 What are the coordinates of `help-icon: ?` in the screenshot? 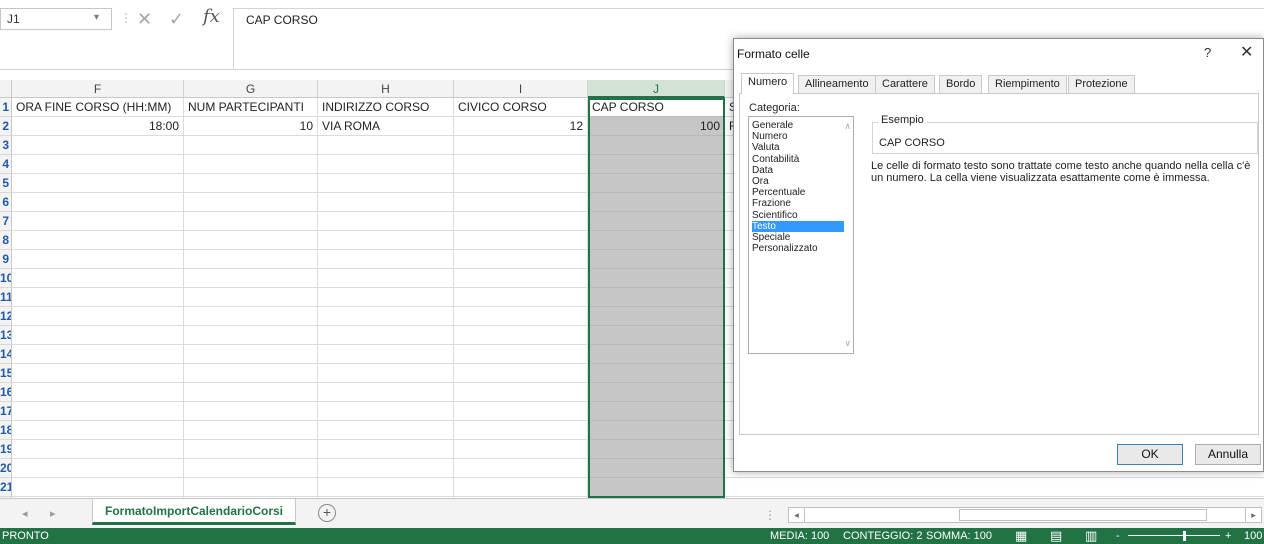 It's located at (1207, 52).